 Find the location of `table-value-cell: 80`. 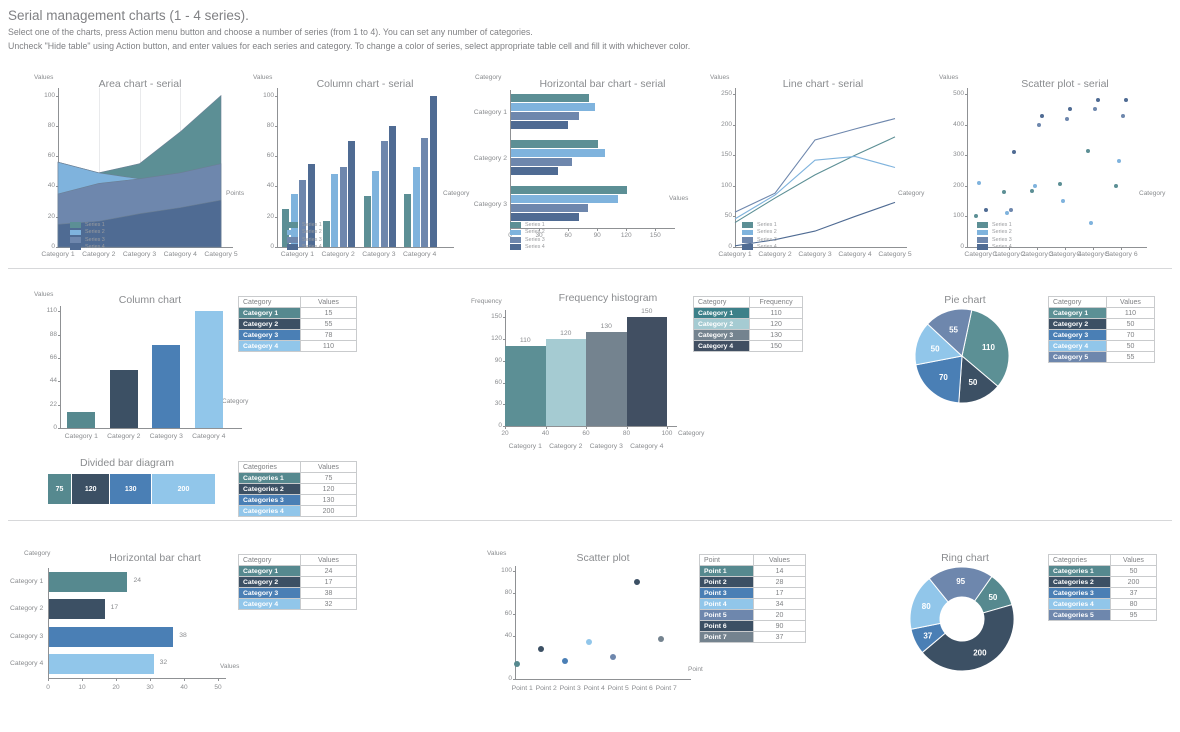

table-value-cell: 80 is located at coordinates (1133, 604).